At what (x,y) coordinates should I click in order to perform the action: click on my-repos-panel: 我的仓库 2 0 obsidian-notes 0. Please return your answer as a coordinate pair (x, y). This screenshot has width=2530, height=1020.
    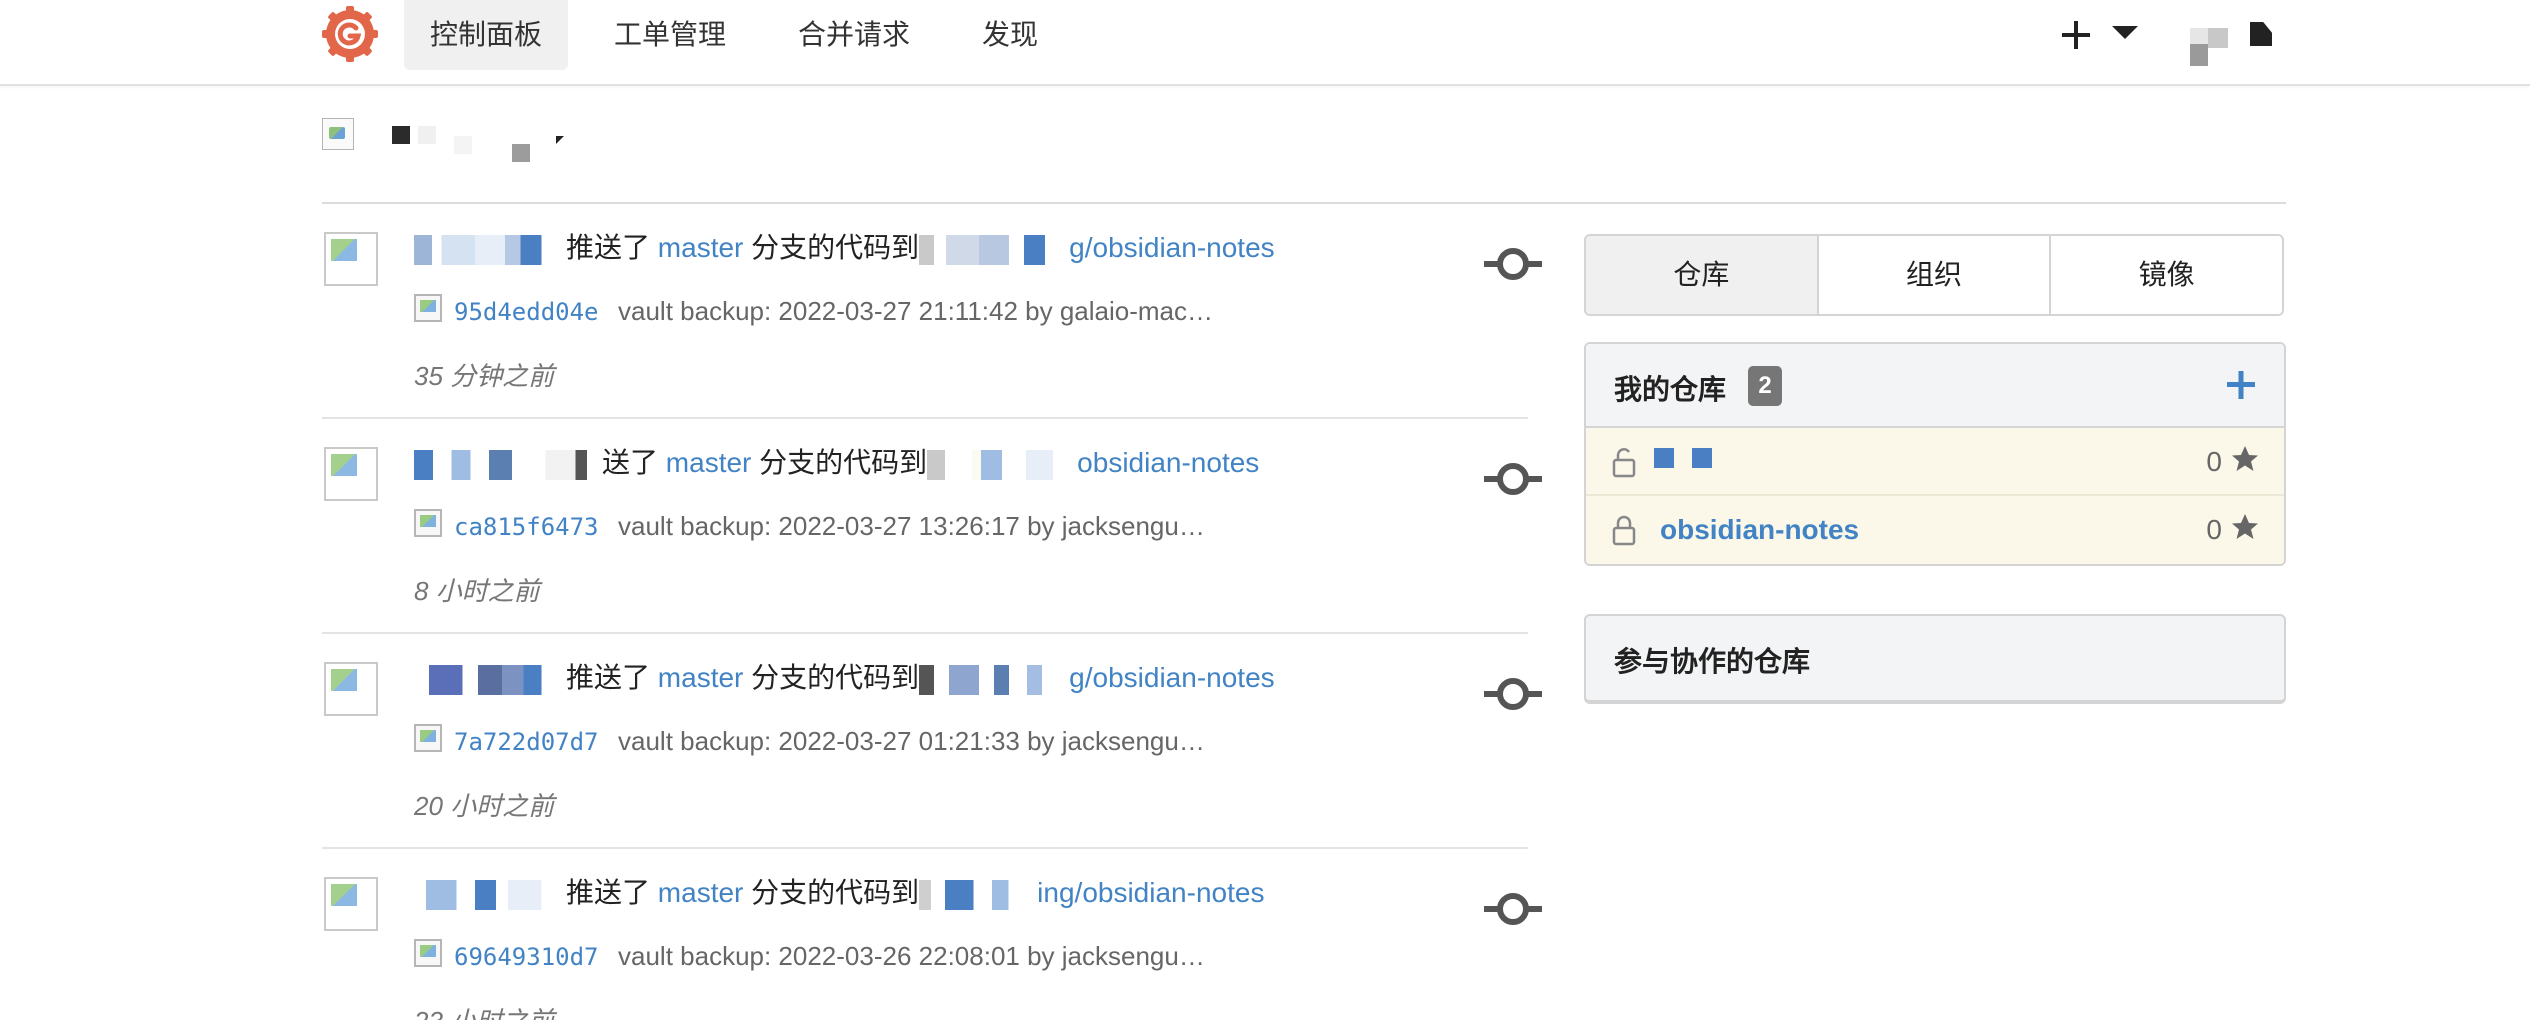
    Looking at the image, I should click on (1935, 454).